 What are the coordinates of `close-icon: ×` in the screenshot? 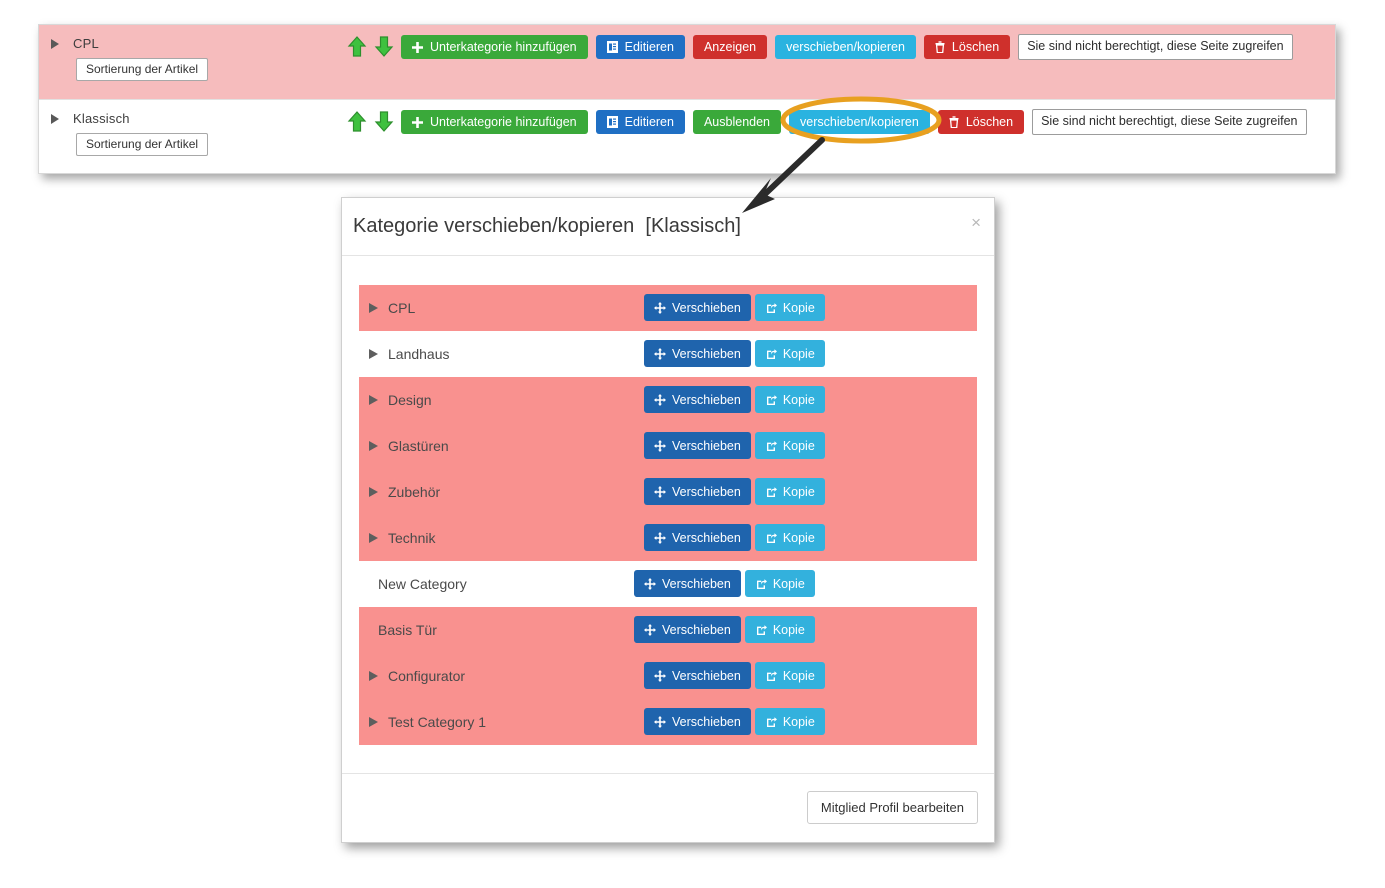 It's located at (976, 222).